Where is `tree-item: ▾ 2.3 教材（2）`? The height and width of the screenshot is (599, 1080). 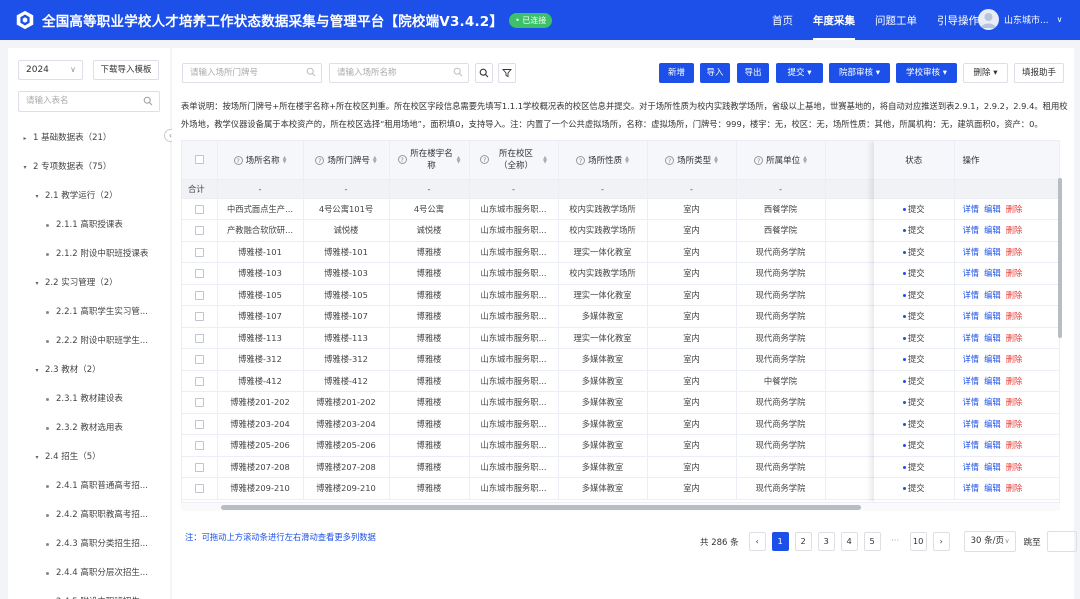 tree-item: ▾ 2.3 教材（2） is located at coordinates (89, 370).